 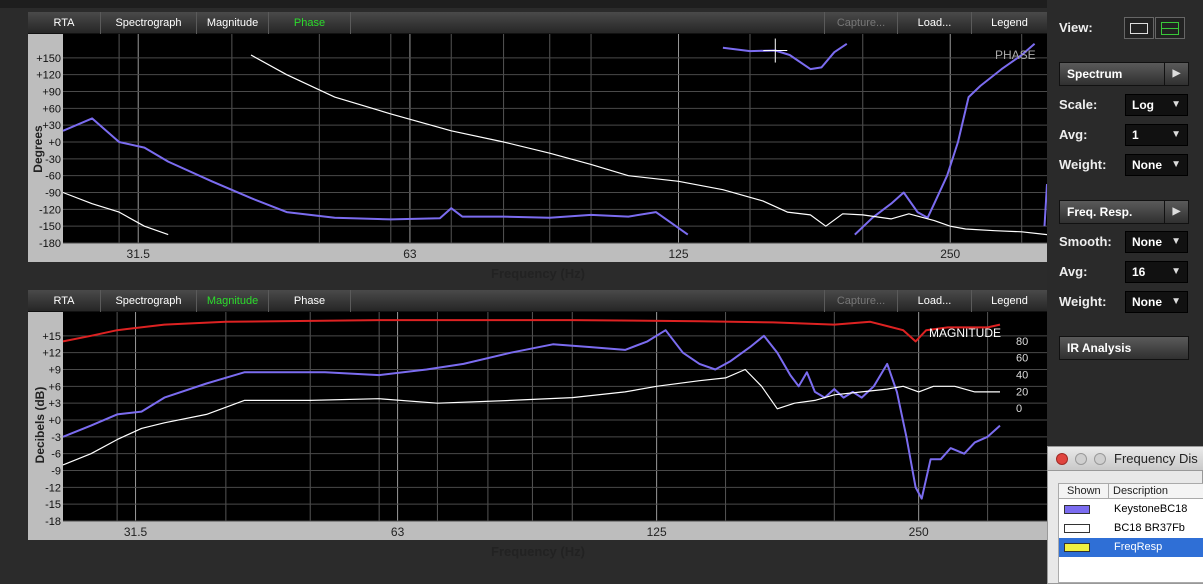 What do you see at coordinates (48, 76) in the screenshot?
I see `y-tick-label: +120` at bounding box center [48, 76].